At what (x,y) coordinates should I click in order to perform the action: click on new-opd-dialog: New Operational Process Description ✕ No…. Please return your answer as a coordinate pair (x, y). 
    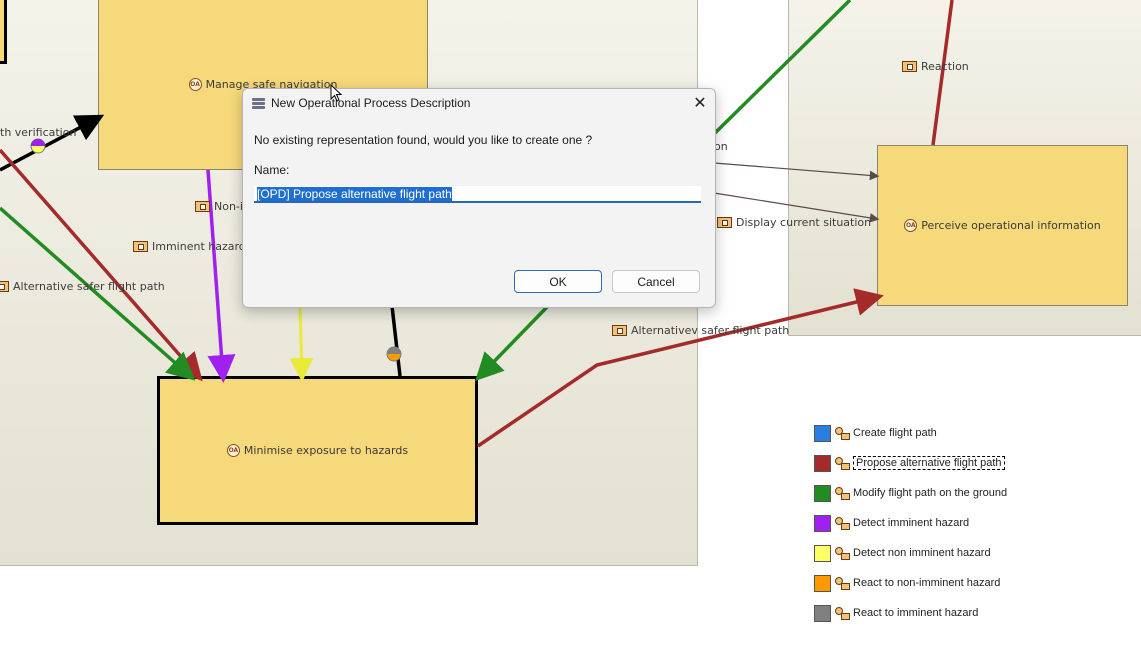
    Looking at the image, I should click on (479, 198).